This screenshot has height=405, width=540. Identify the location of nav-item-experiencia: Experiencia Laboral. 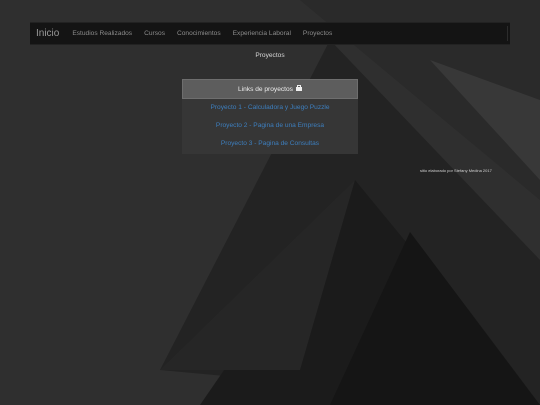
(262, 33).